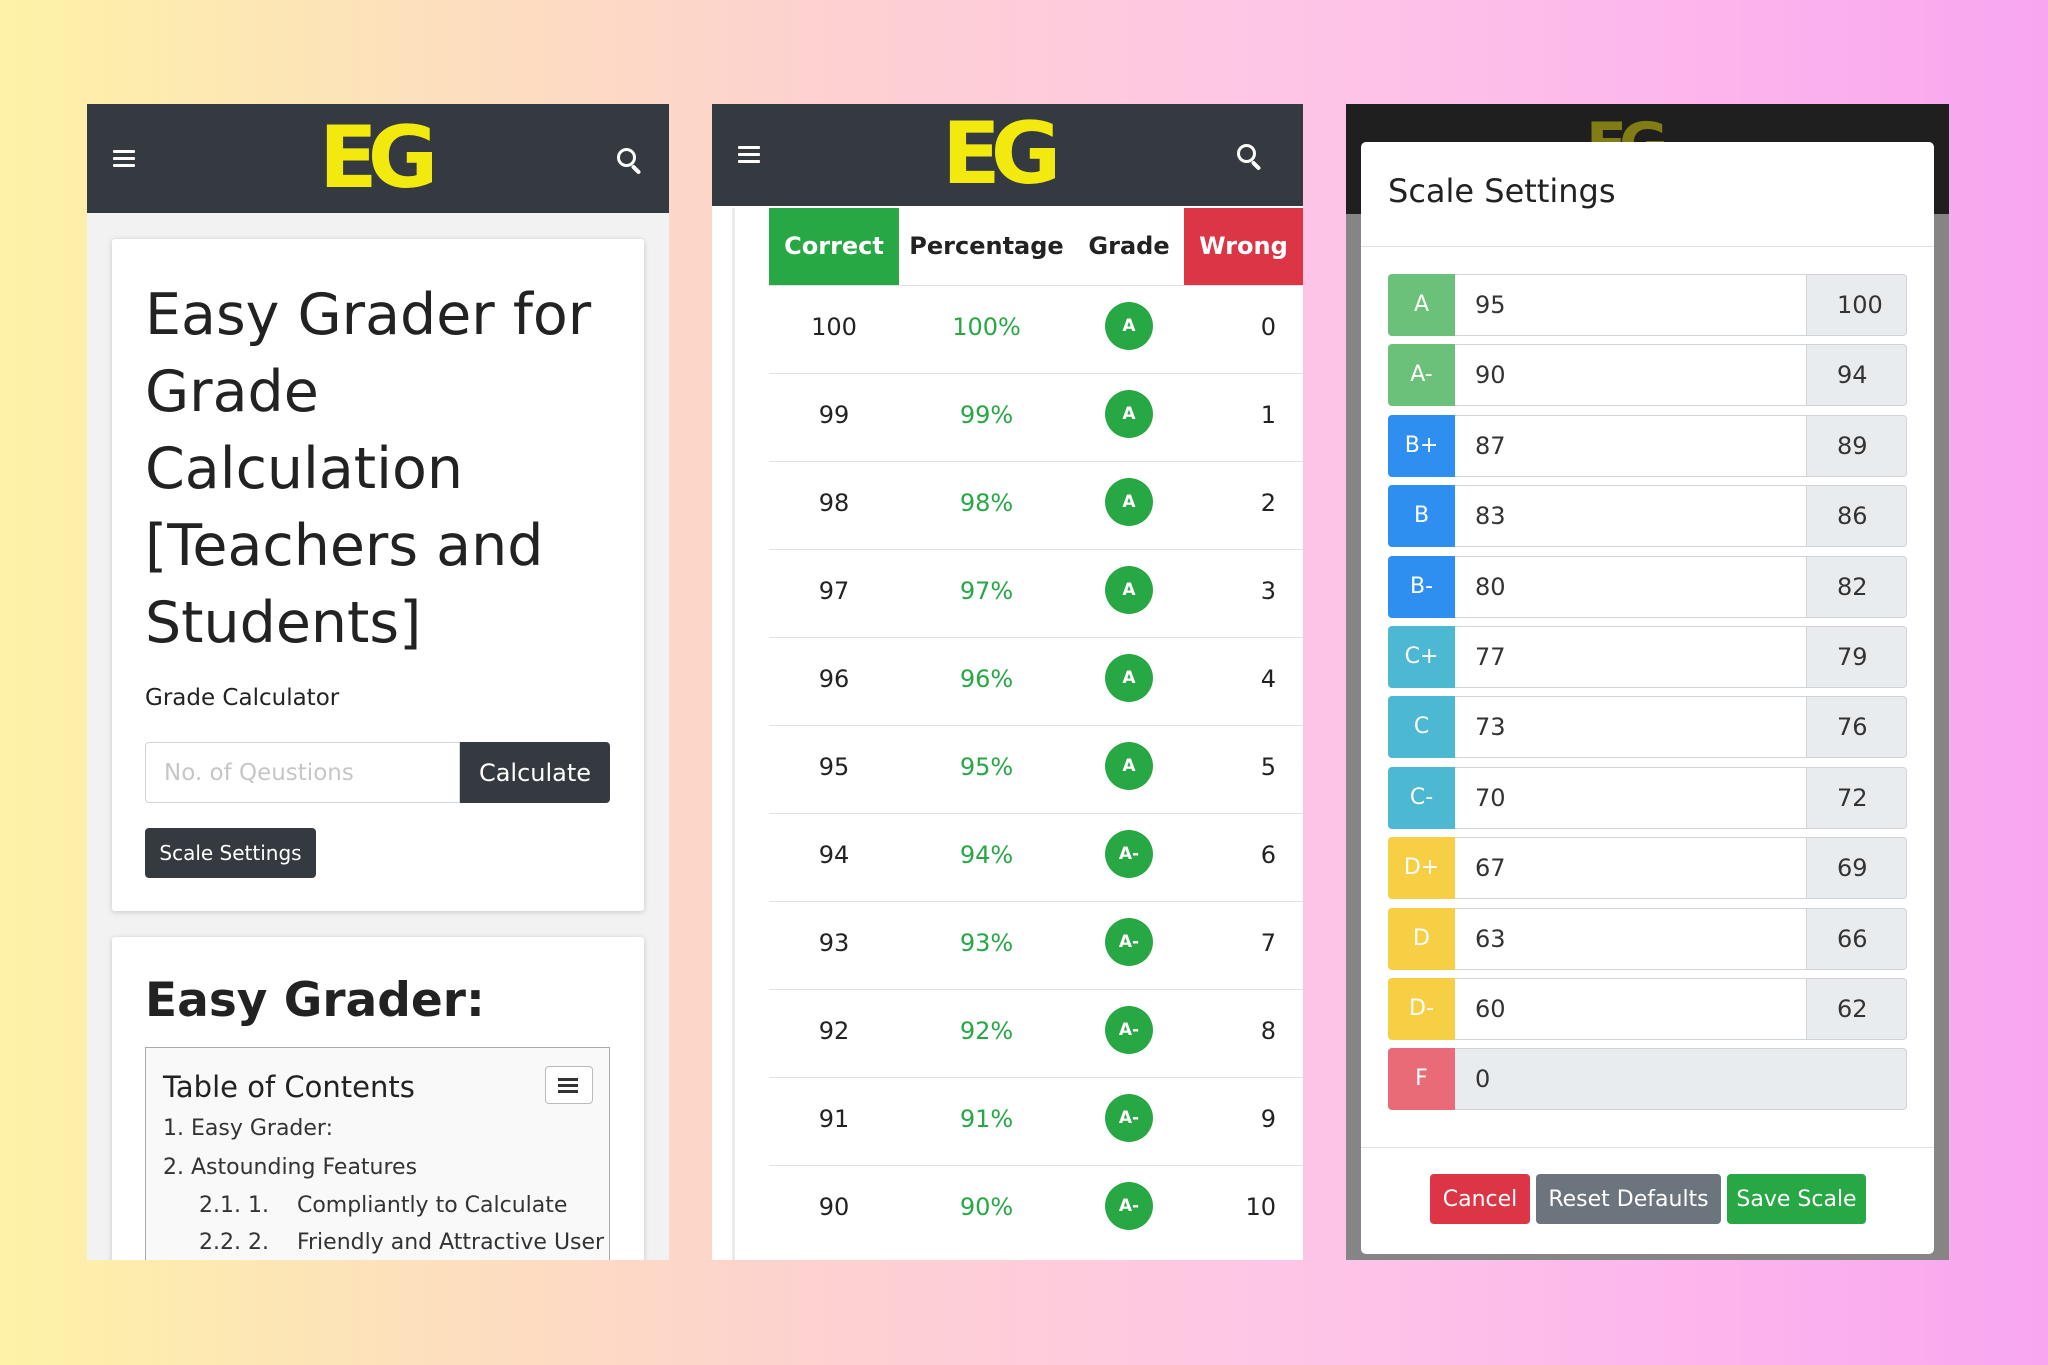 The image size is (2048, 1365). What do you see at coordinates (1268, 591) in the screenshot?
I see `cell-wrong: 3` at bounding box center [1268, 591].